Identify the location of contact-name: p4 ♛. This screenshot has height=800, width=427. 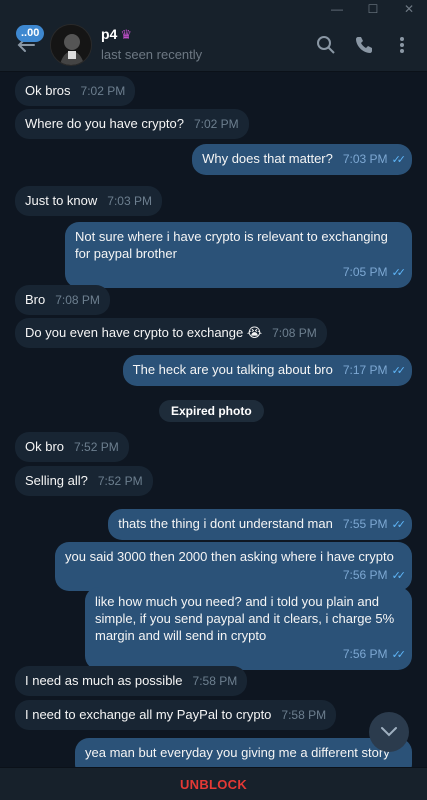
(116, 34).